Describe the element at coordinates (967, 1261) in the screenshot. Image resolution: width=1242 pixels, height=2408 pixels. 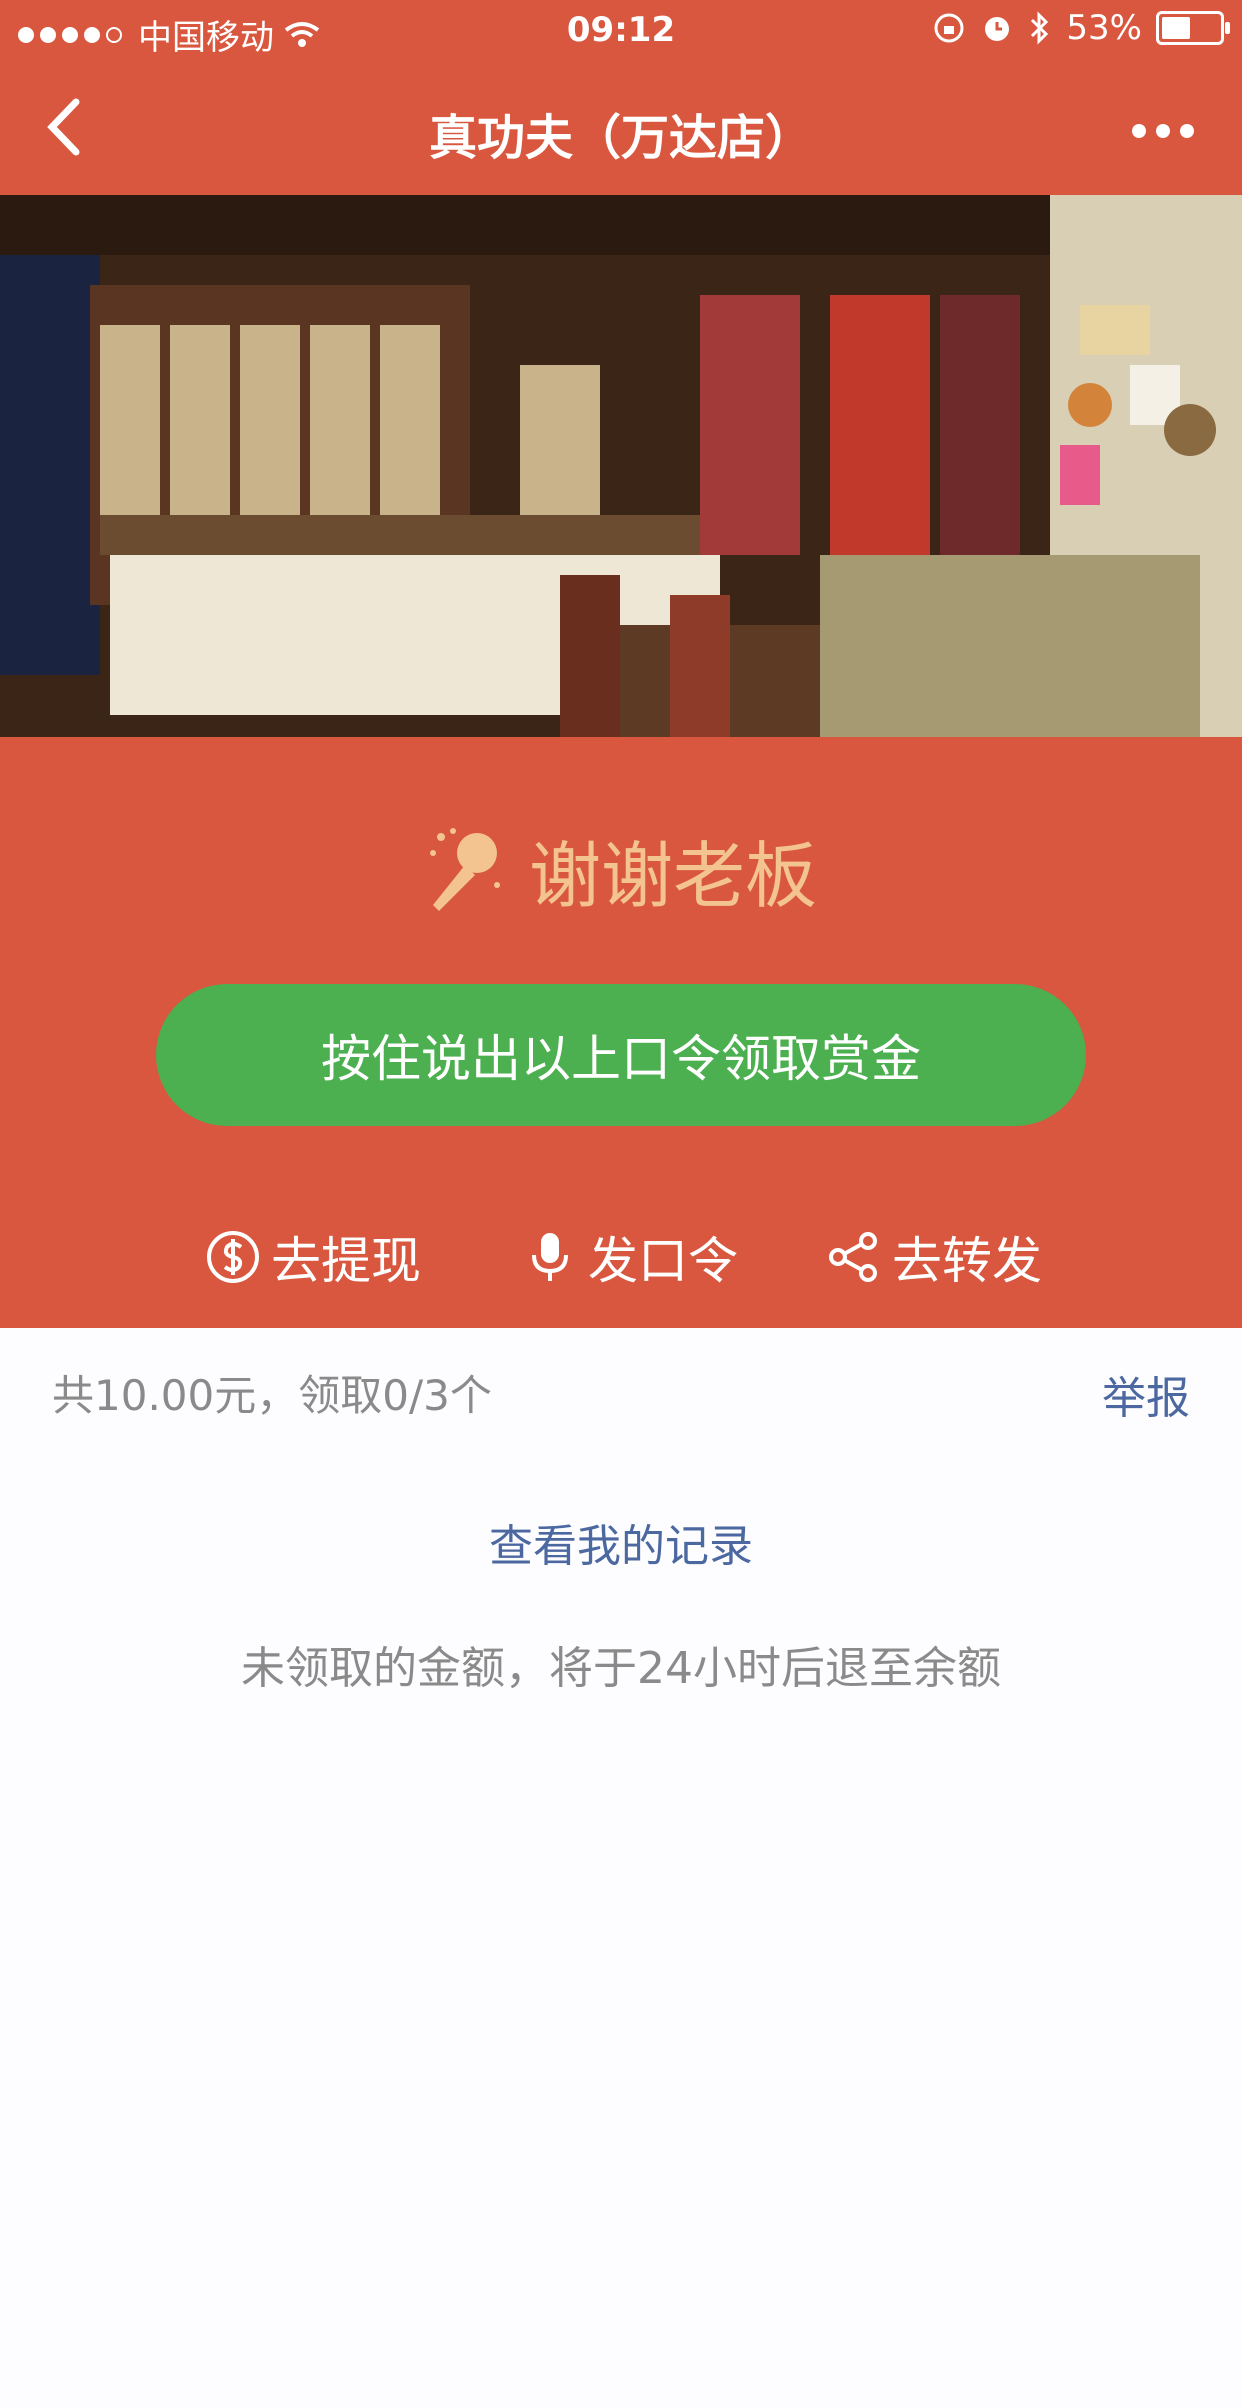
I see `share-label: 去转发` at that location.